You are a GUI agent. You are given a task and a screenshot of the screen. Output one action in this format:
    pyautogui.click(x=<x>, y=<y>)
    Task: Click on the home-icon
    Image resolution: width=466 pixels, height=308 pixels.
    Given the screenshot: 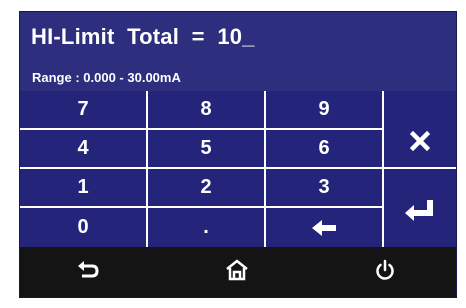 What is the action you would take?
    pyautogui.click(x=237, y=272)
    